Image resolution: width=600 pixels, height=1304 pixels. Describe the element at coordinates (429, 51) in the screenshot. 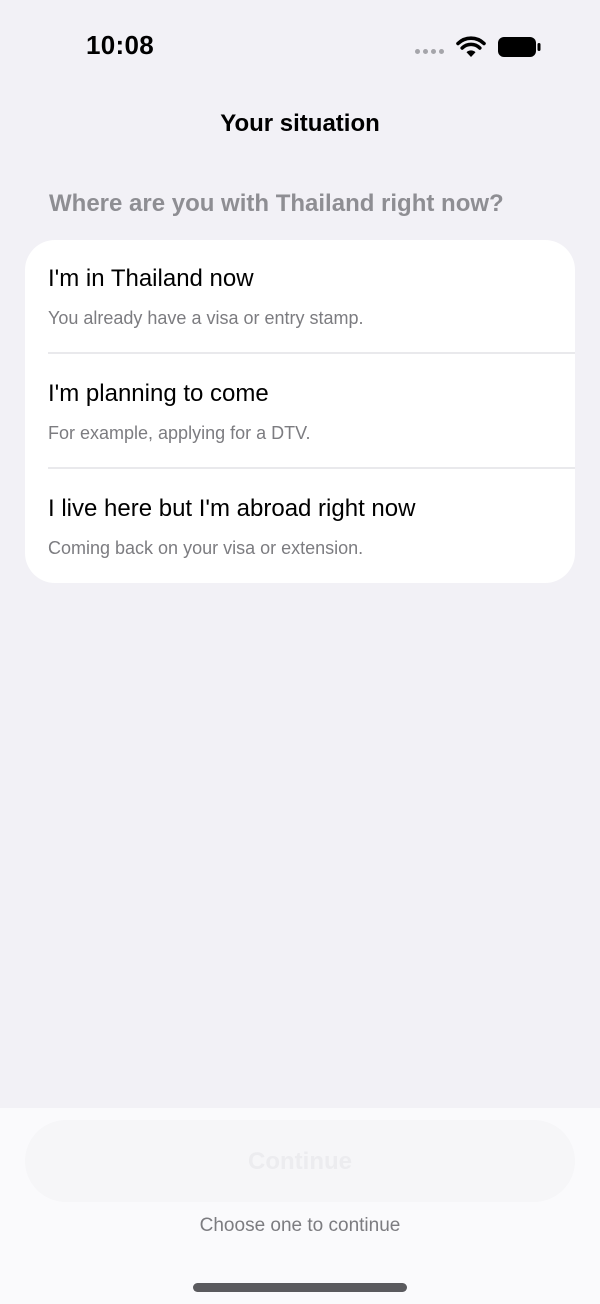

I see `signal-dots-icon` at that location.